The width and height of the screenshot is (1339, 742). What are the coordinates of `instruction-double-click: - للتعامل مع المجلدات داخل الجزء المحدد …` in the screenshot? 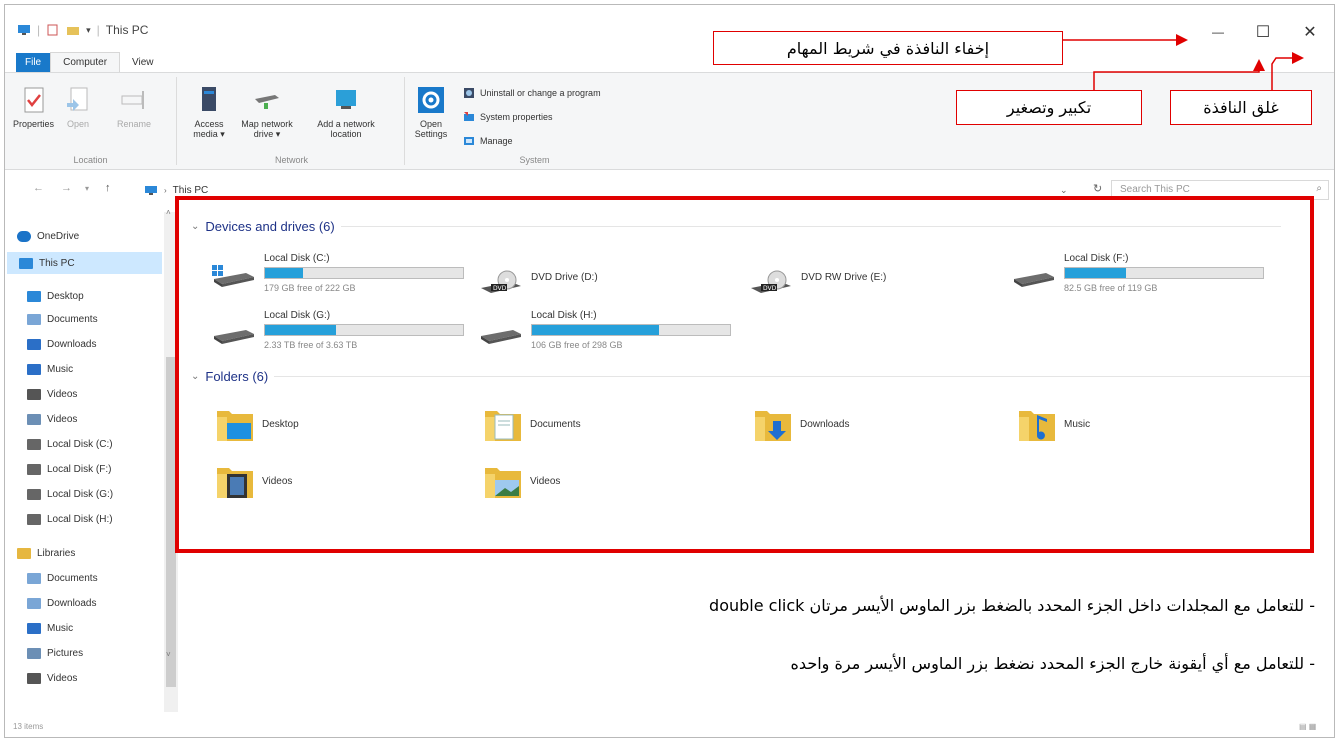 It's located at (1012, 605).